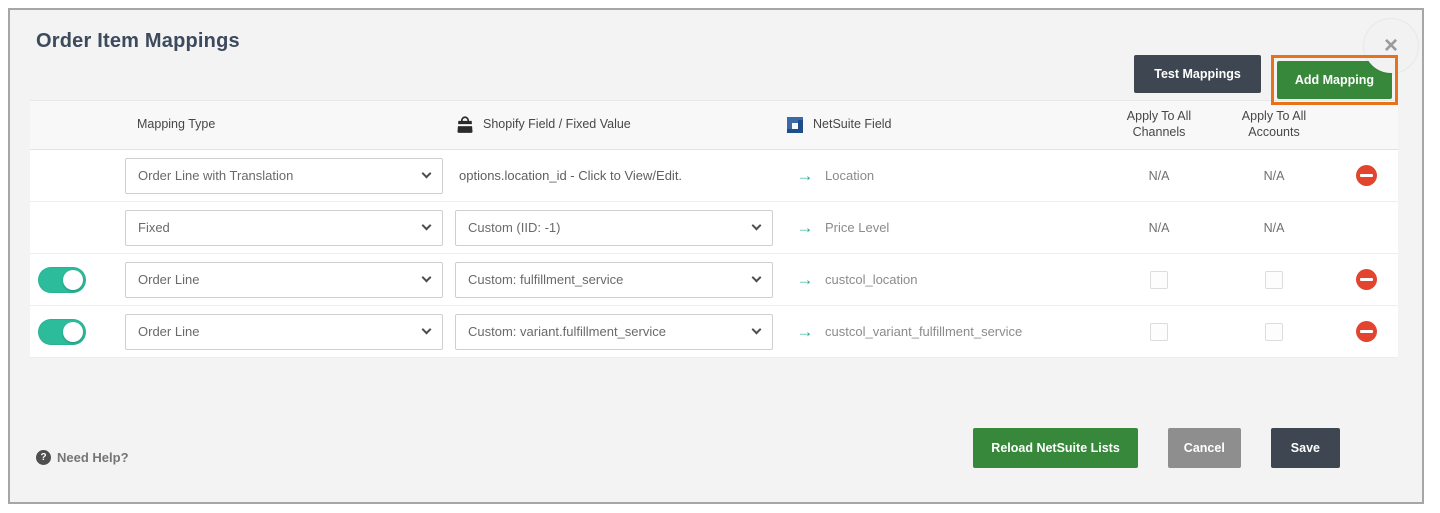  I want to click on header-apply-accounts: Apply To All Accounts, so click(1274, 124).